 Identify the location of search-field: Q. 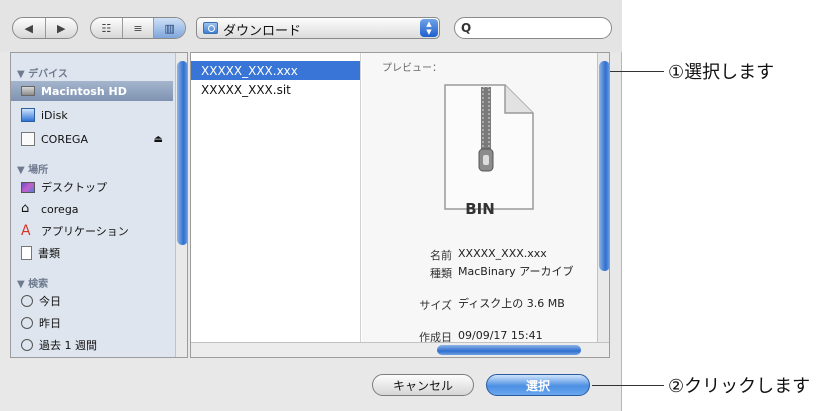
(533, 28).